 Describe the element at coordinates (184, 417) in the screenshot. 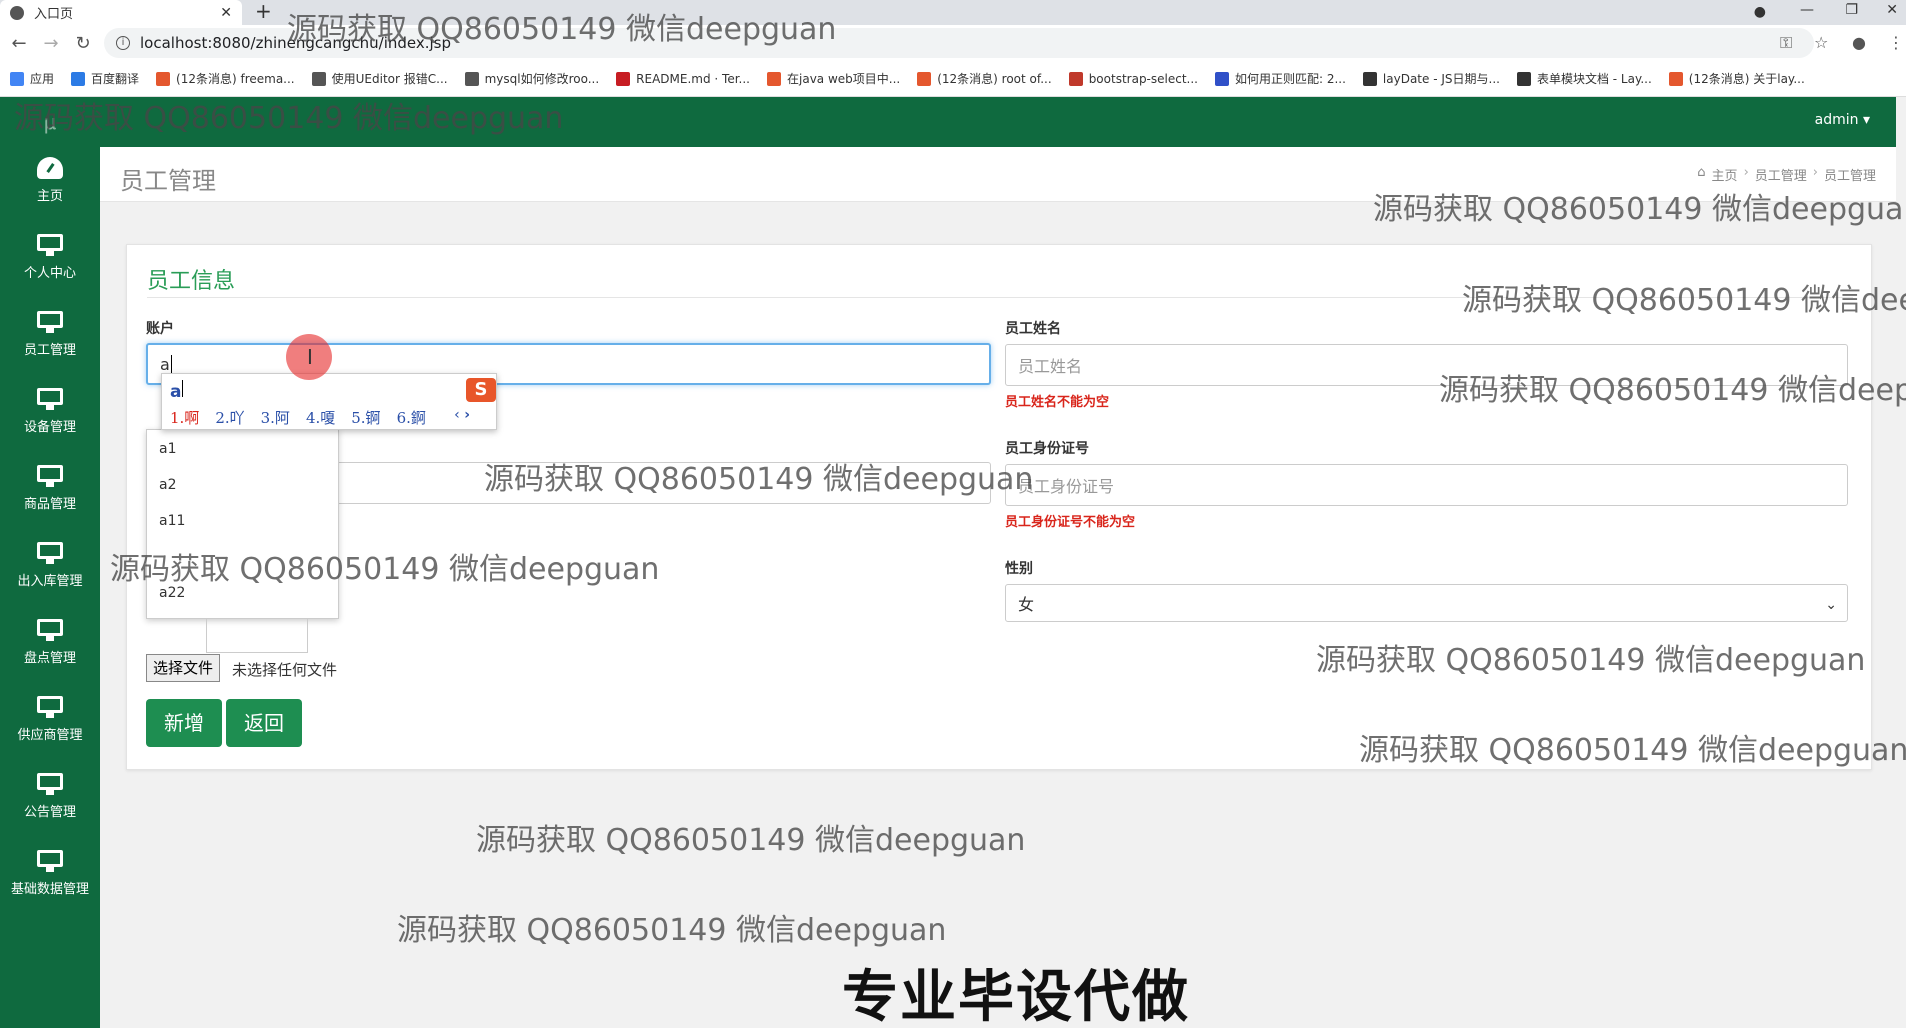

I see `ime-candidate: 1.啊` at that location.